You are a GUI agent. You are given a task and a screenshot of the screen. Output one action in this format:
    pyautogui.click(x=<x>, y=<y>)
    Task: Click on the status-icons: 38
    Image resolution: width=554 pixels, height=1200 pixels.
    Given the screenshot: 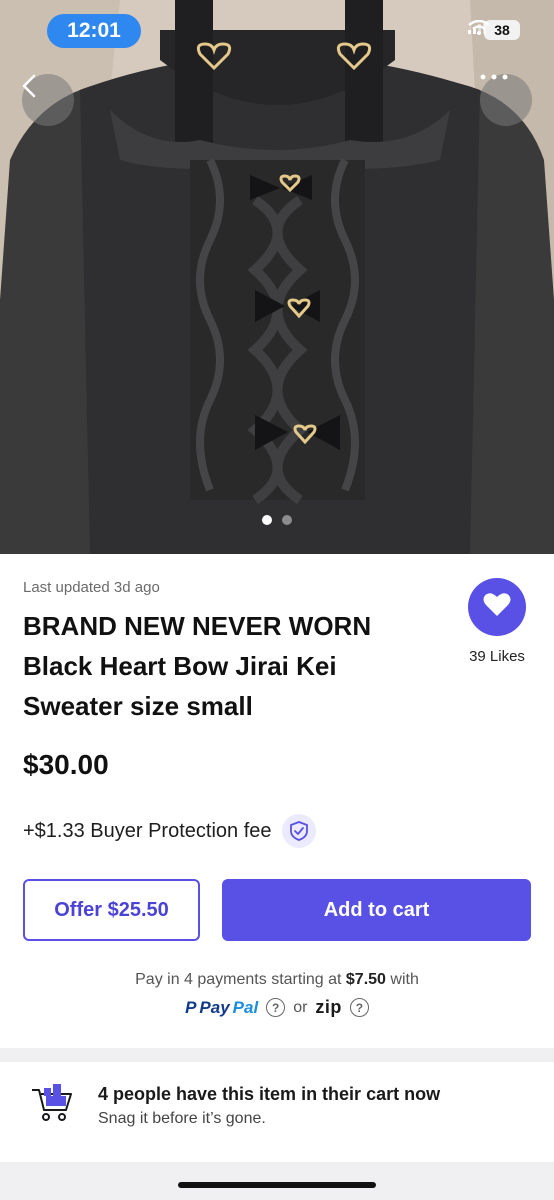 What is the action you would take?
    pyautogui.click(x=494, y=30)
    